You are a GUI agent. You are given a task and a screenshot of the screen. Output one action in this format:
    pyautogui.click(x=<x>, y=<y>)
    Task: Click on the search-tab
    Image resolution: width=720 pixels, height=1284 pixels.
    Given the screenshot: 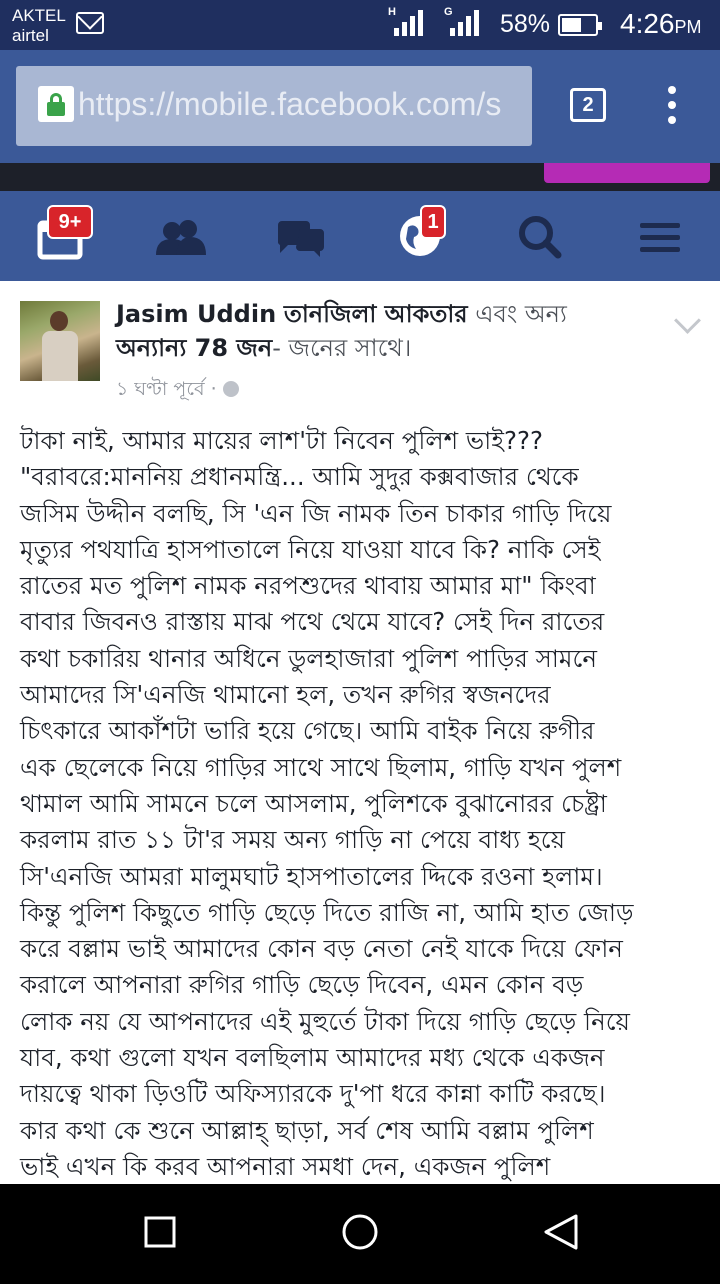 What is the action you would take?
    pyautogui.click(x=540, y=236)
    